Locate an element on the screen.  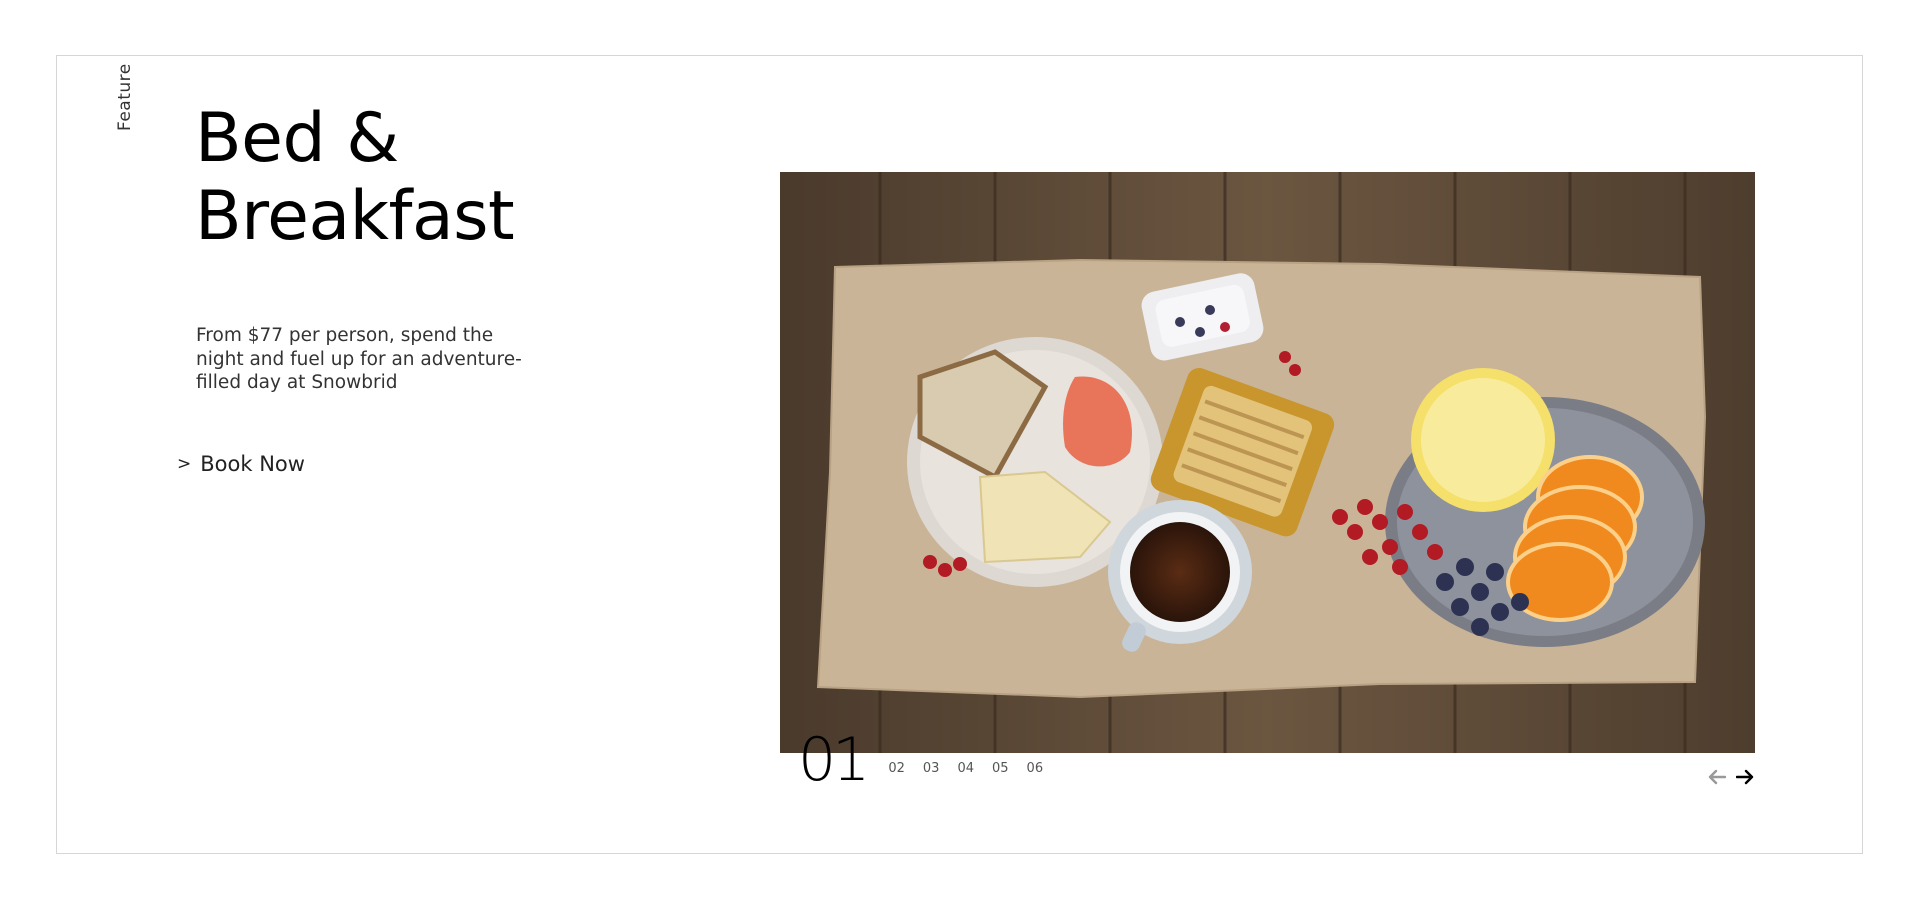
book-now-label: Book Now is located at coordinates (252, 464).